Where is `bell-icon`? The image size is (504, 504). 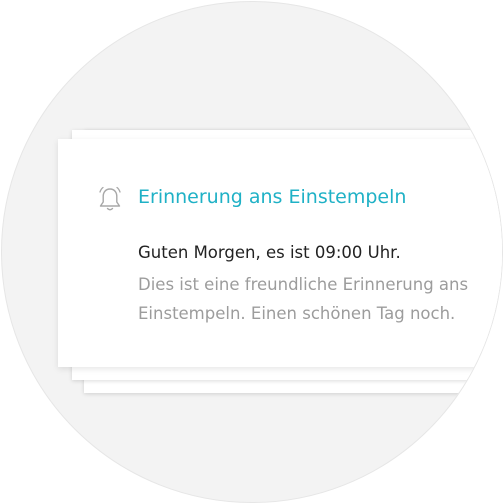
bell-icon is located at coordinates (110, 198).